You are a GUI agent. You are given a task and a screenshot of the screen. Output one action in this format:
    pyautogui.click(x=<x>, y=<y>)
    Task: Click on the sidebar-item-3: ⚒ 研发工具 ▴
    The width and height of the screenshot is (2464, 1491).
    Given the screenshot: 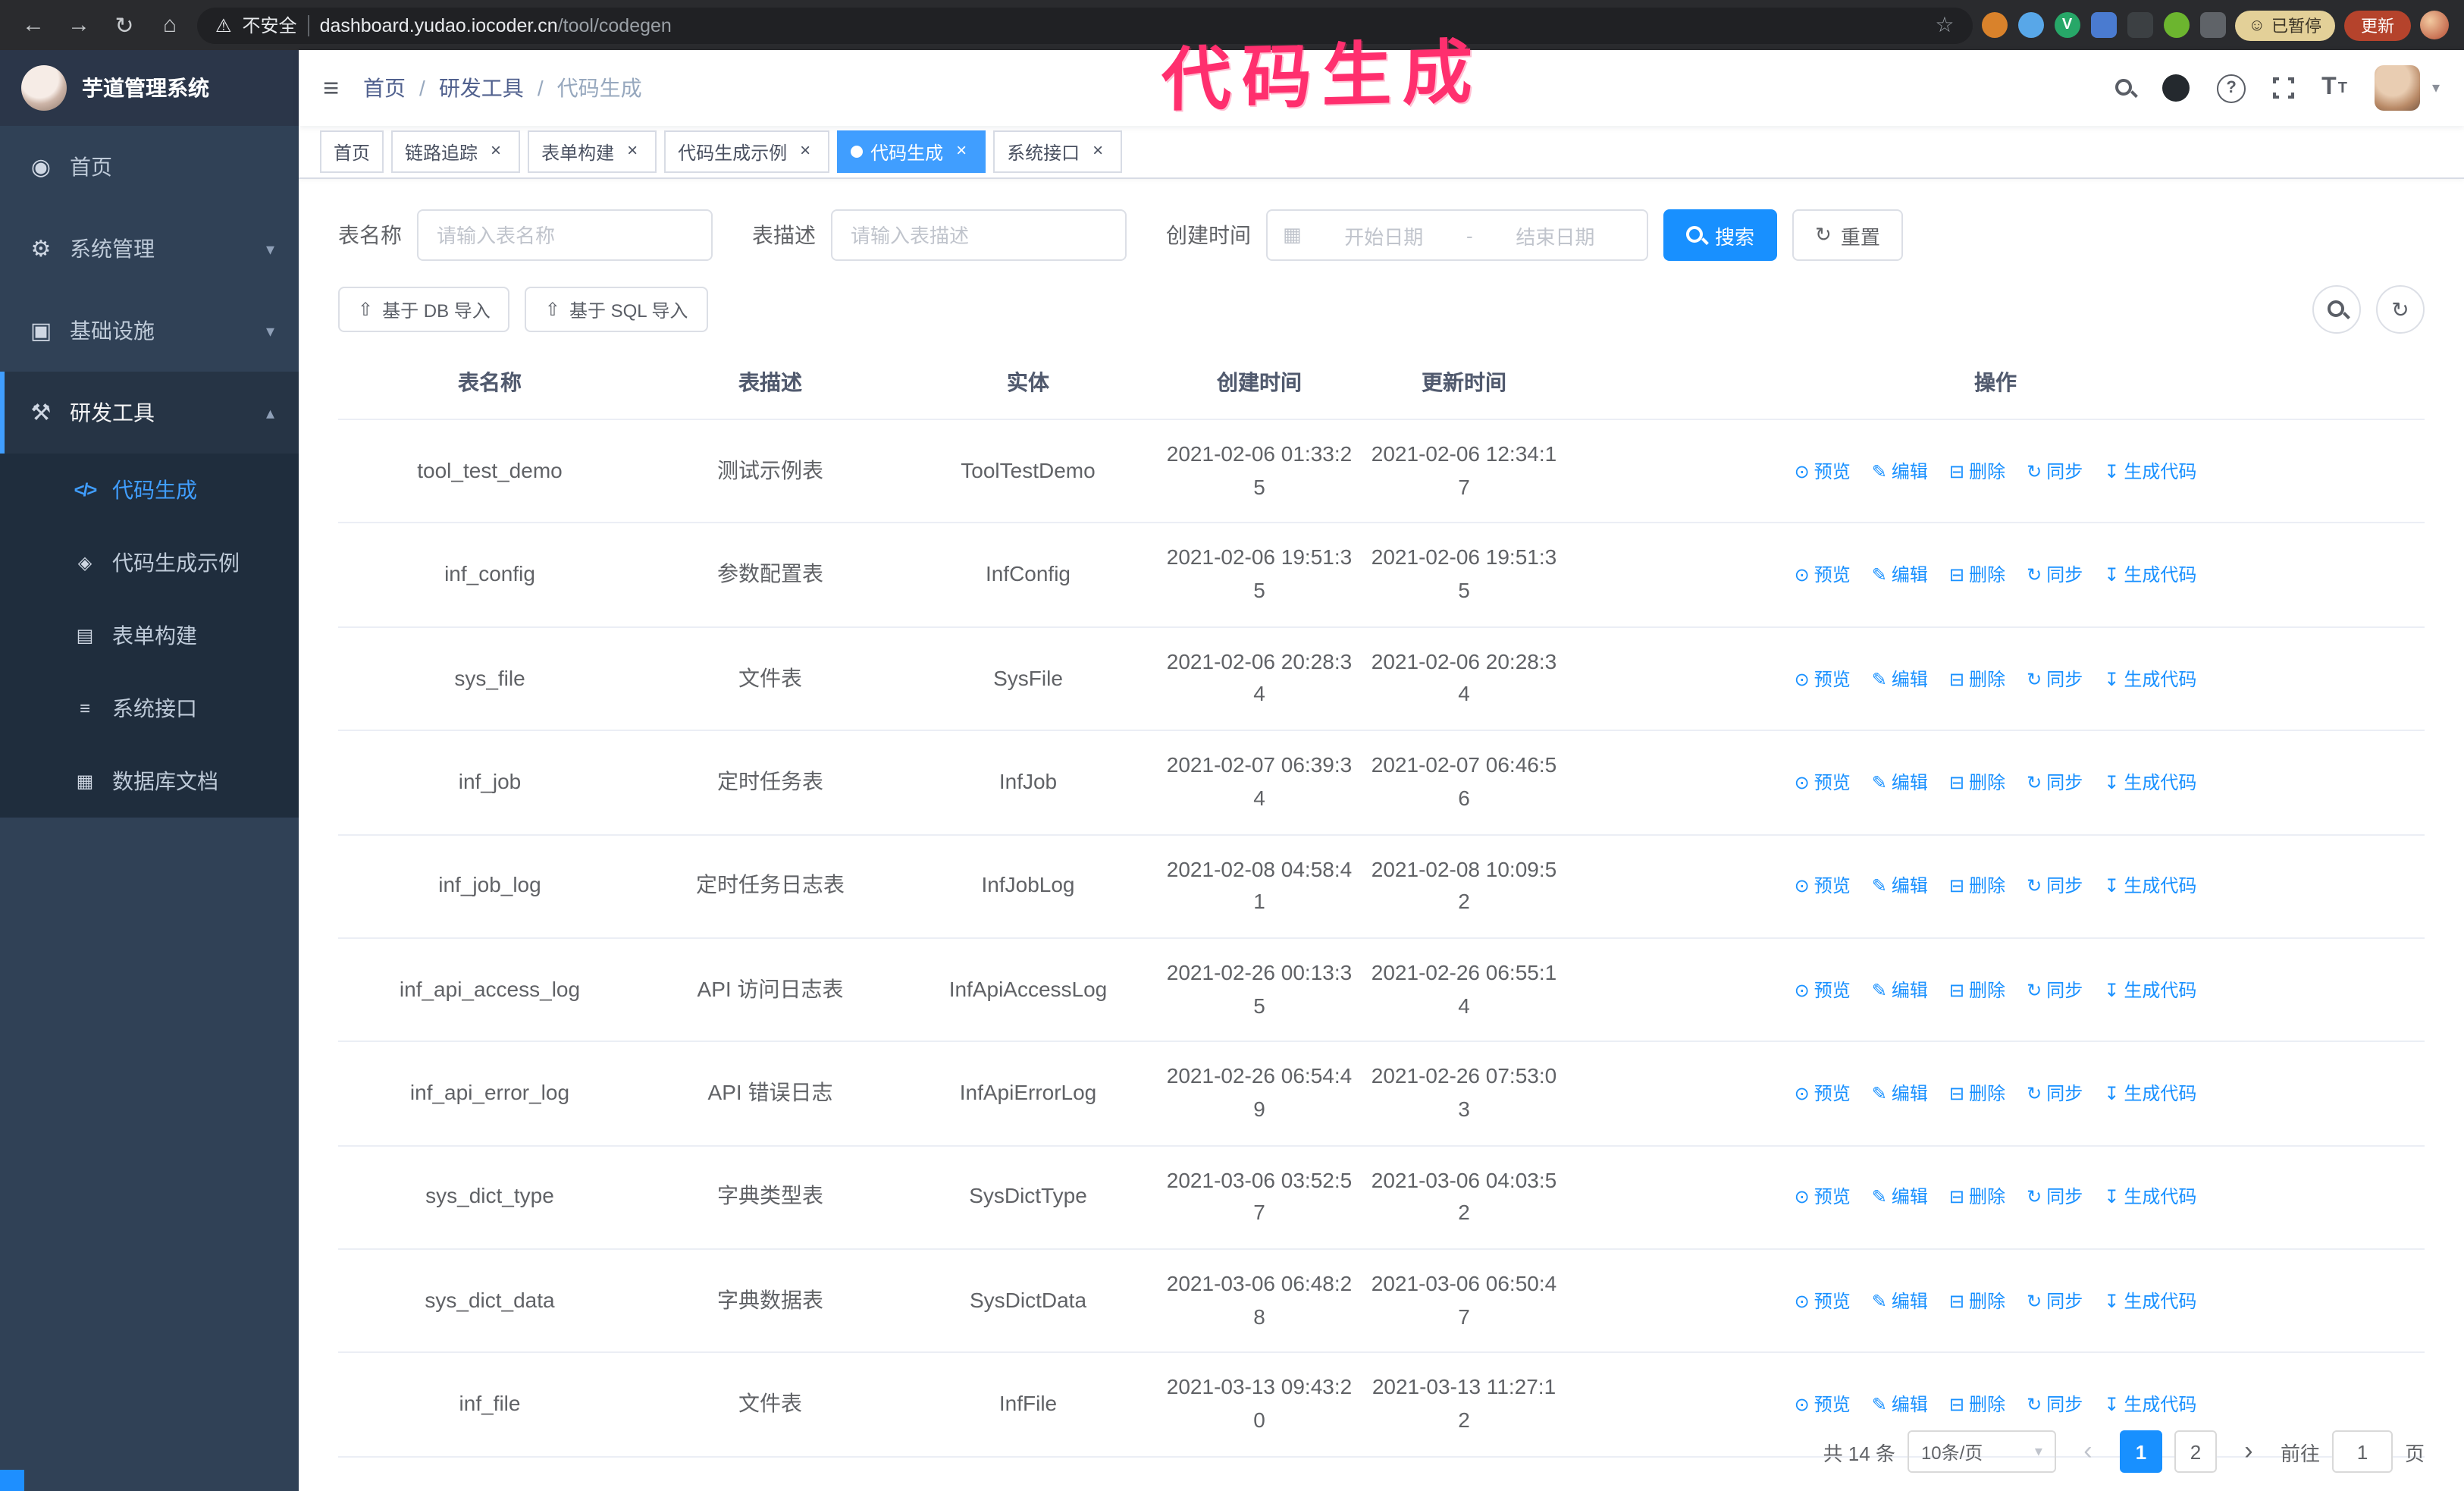 What is the action you would take?
    pyautogui.click(x=150, y=413)
    